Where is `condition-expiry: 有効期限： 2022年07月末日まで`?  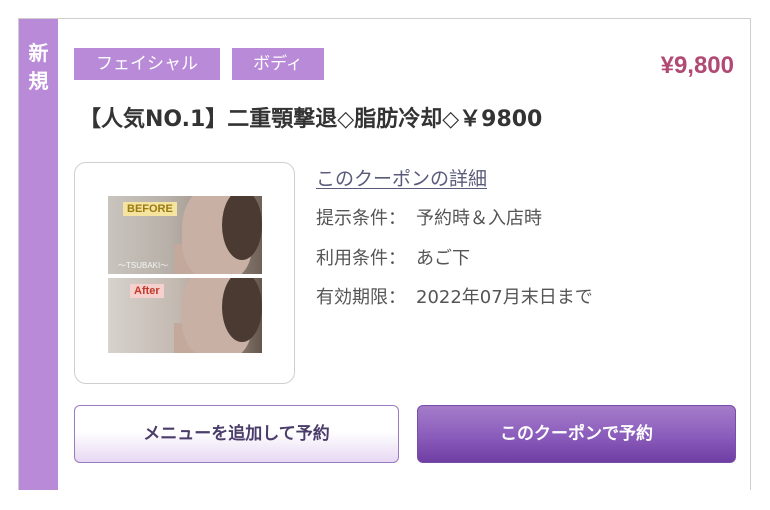
condition-expiry: 有効期限： 2022年07月末日まで is located at coordinates (454, 296).